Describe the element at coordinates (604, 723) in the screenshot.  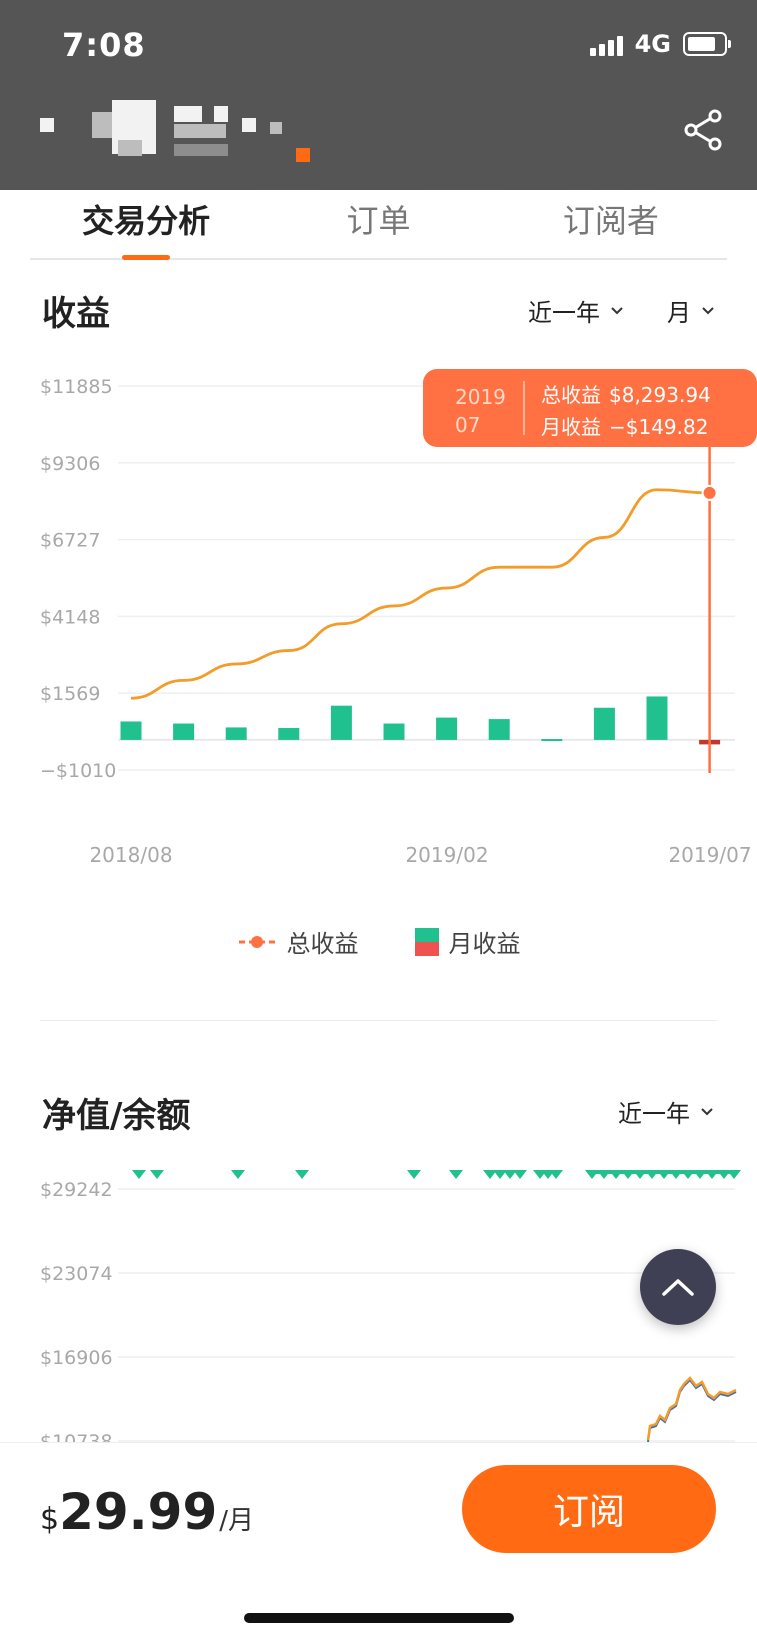
I see `bar-2019/05` at that location.